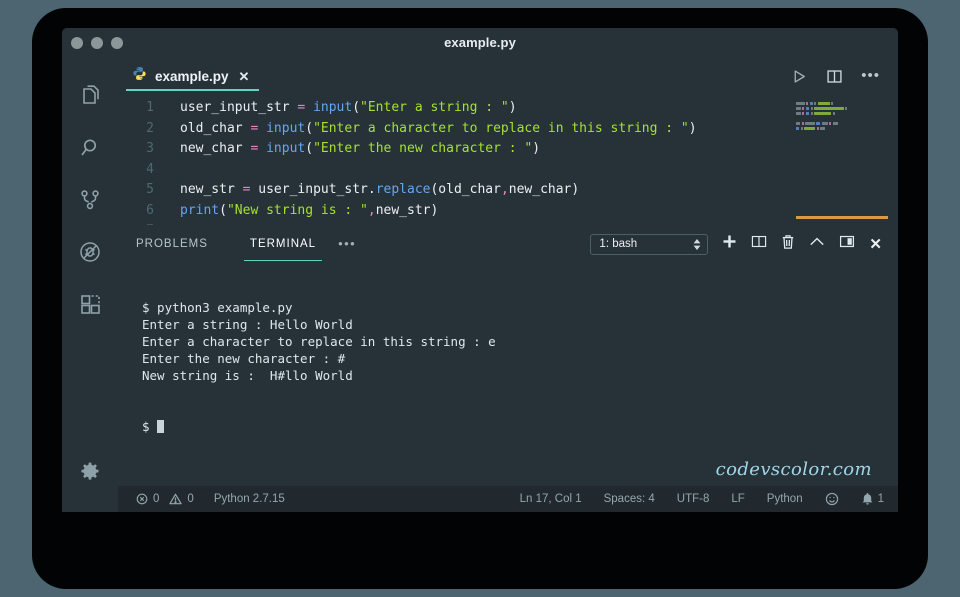 The image size is (960, 597). Describe the element at coordinates (847, 244) in the screenshot. I see `panel-layout-icon` at that location.